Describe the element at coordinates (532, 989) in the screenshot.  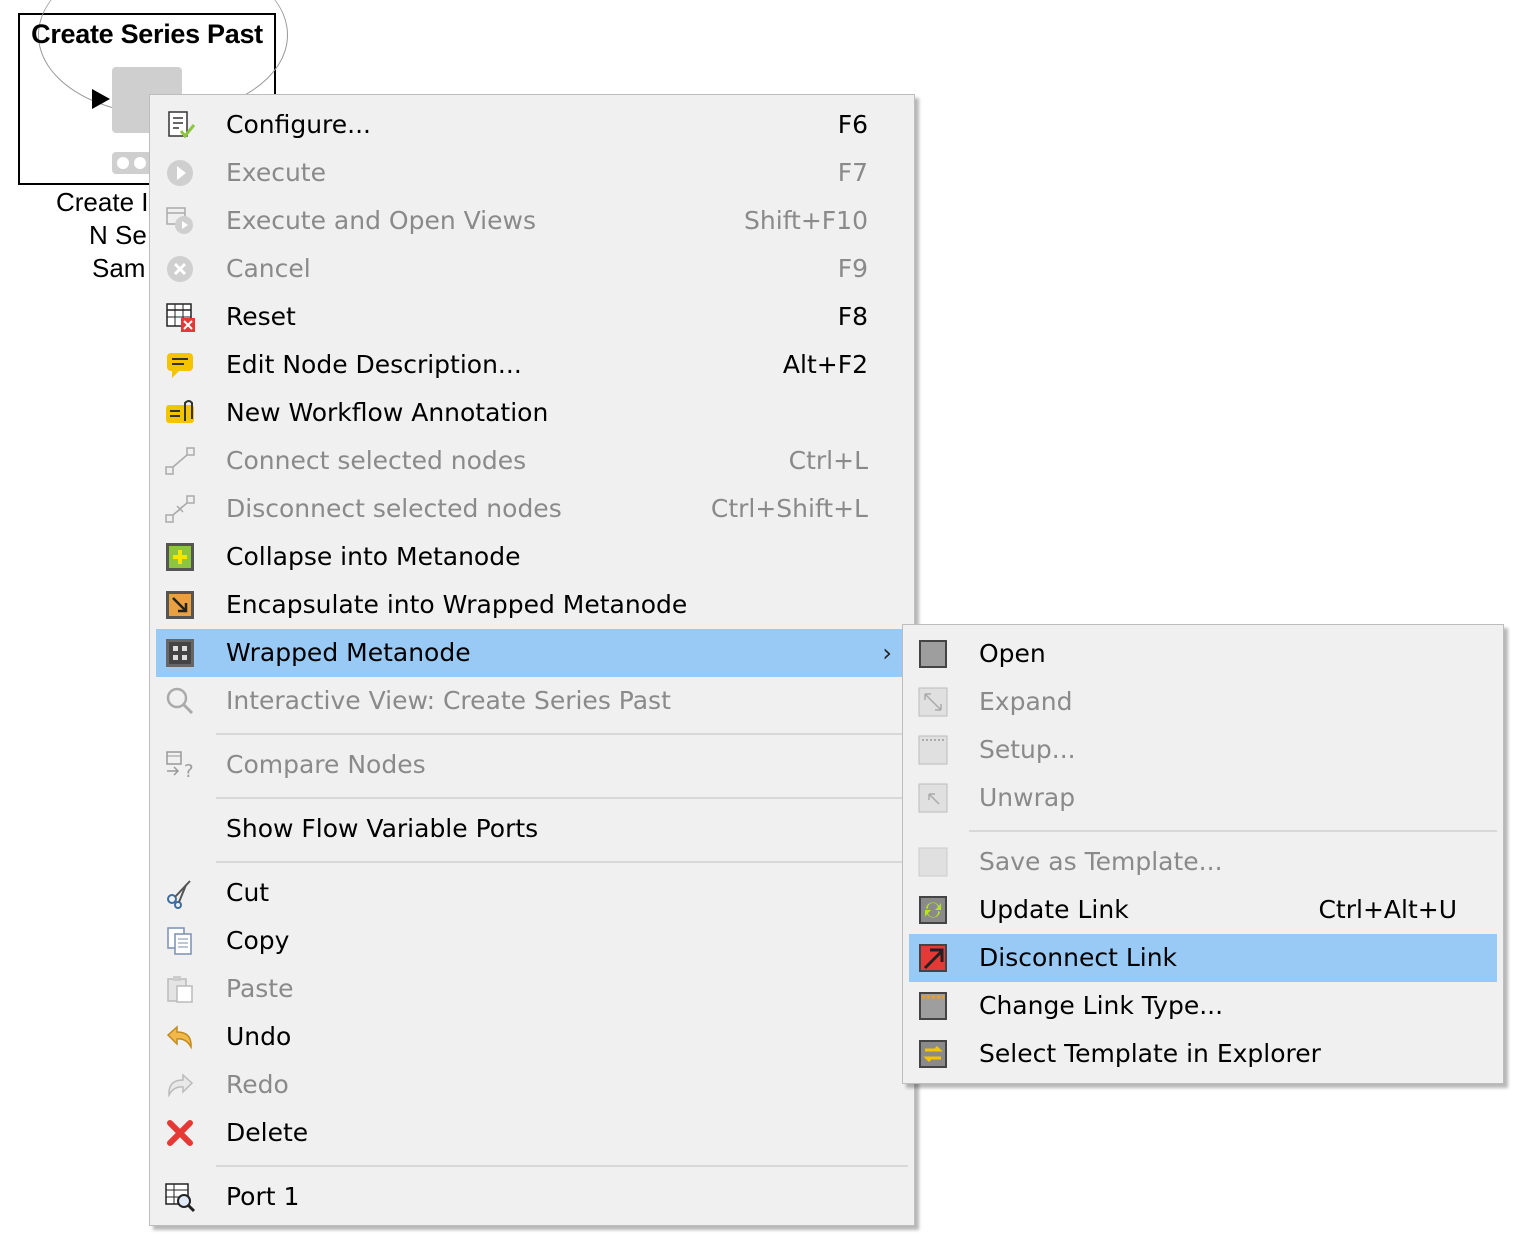
I see `menu-item-paste: Paste` at that location.